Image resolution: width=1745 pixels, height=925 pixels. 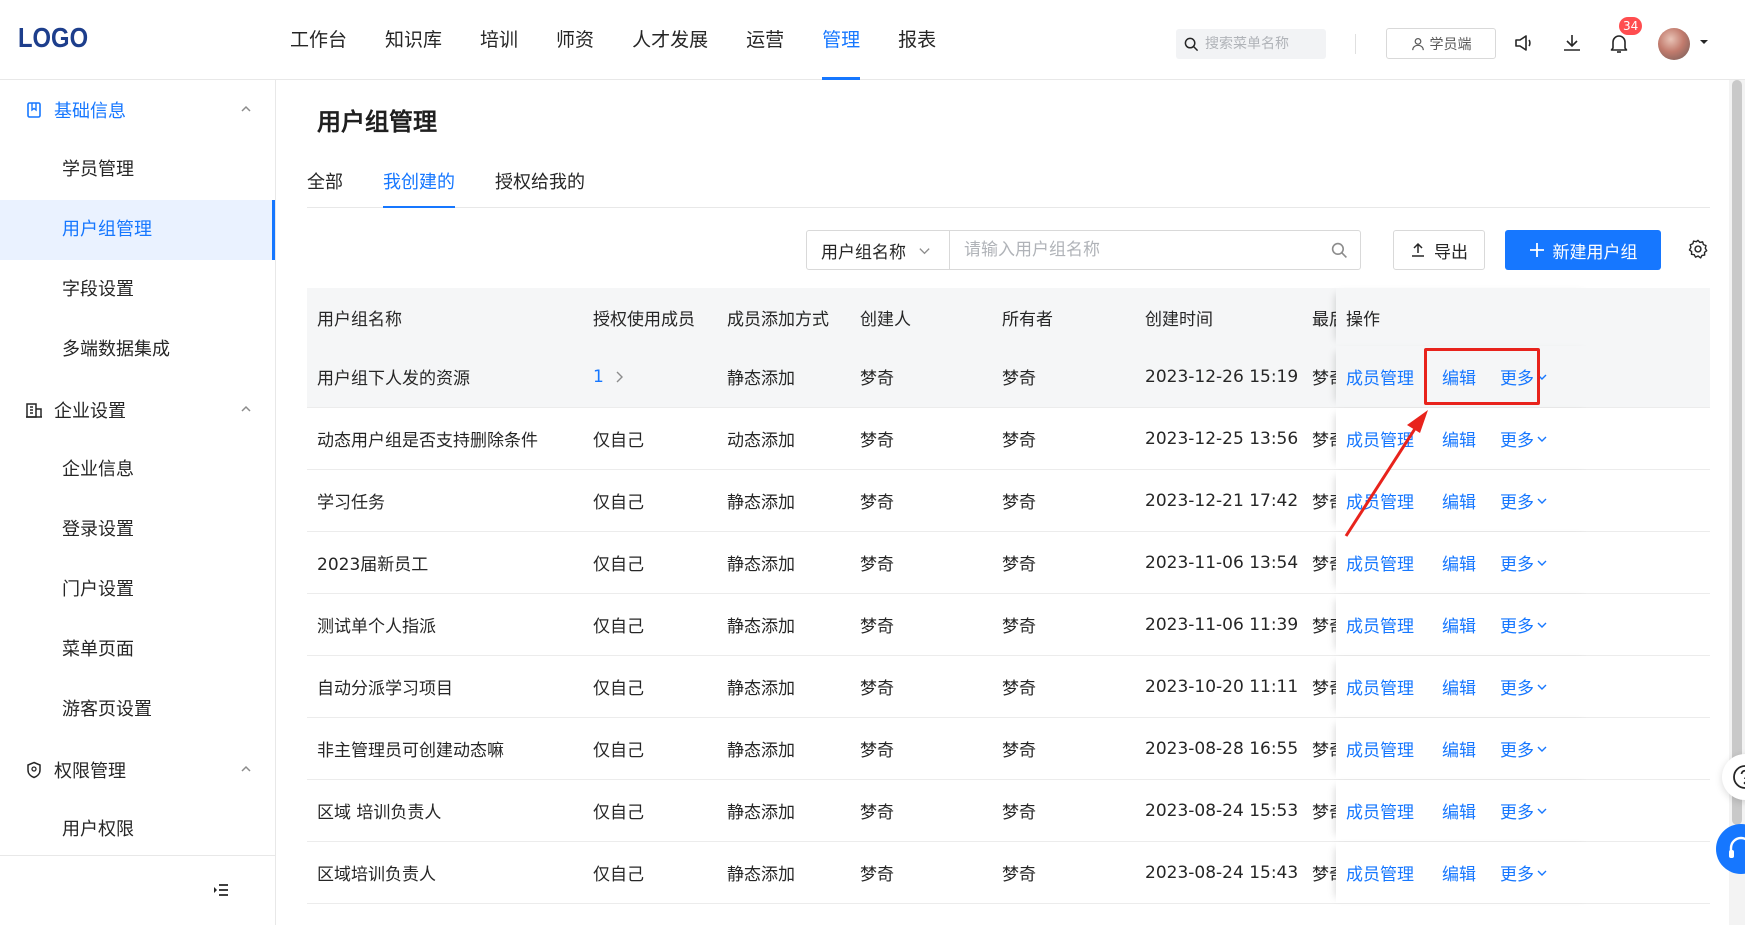 What do you see at coordinates (917, 40) in the screenshot?
I see `nav-reports: 报表` at bounding box center [917, 40].